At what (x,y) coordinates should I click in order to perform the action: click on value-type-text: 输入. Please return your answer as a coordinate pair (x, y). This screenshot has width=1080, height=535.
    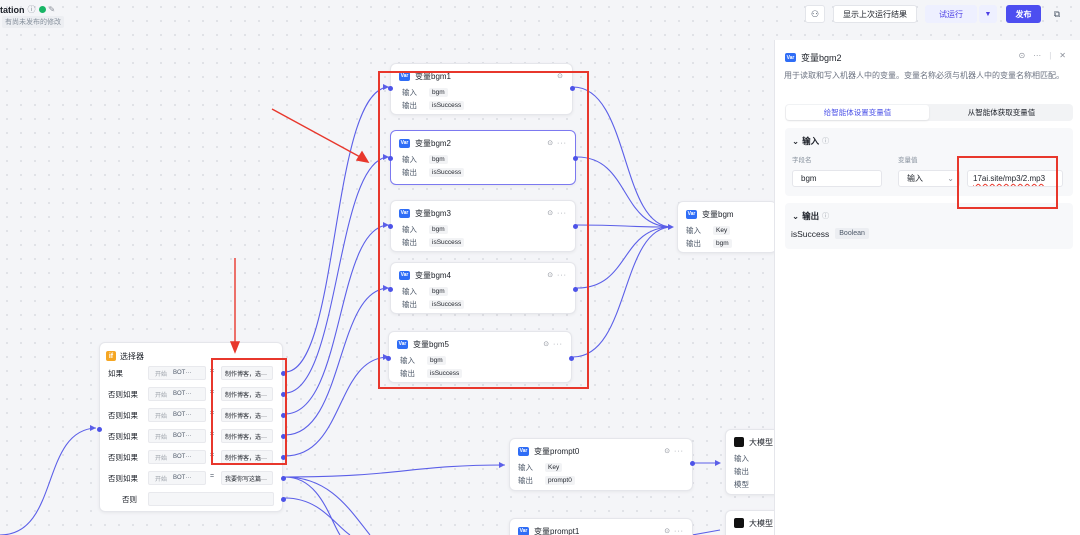
    Looking at the image, I should click on (915, 178).